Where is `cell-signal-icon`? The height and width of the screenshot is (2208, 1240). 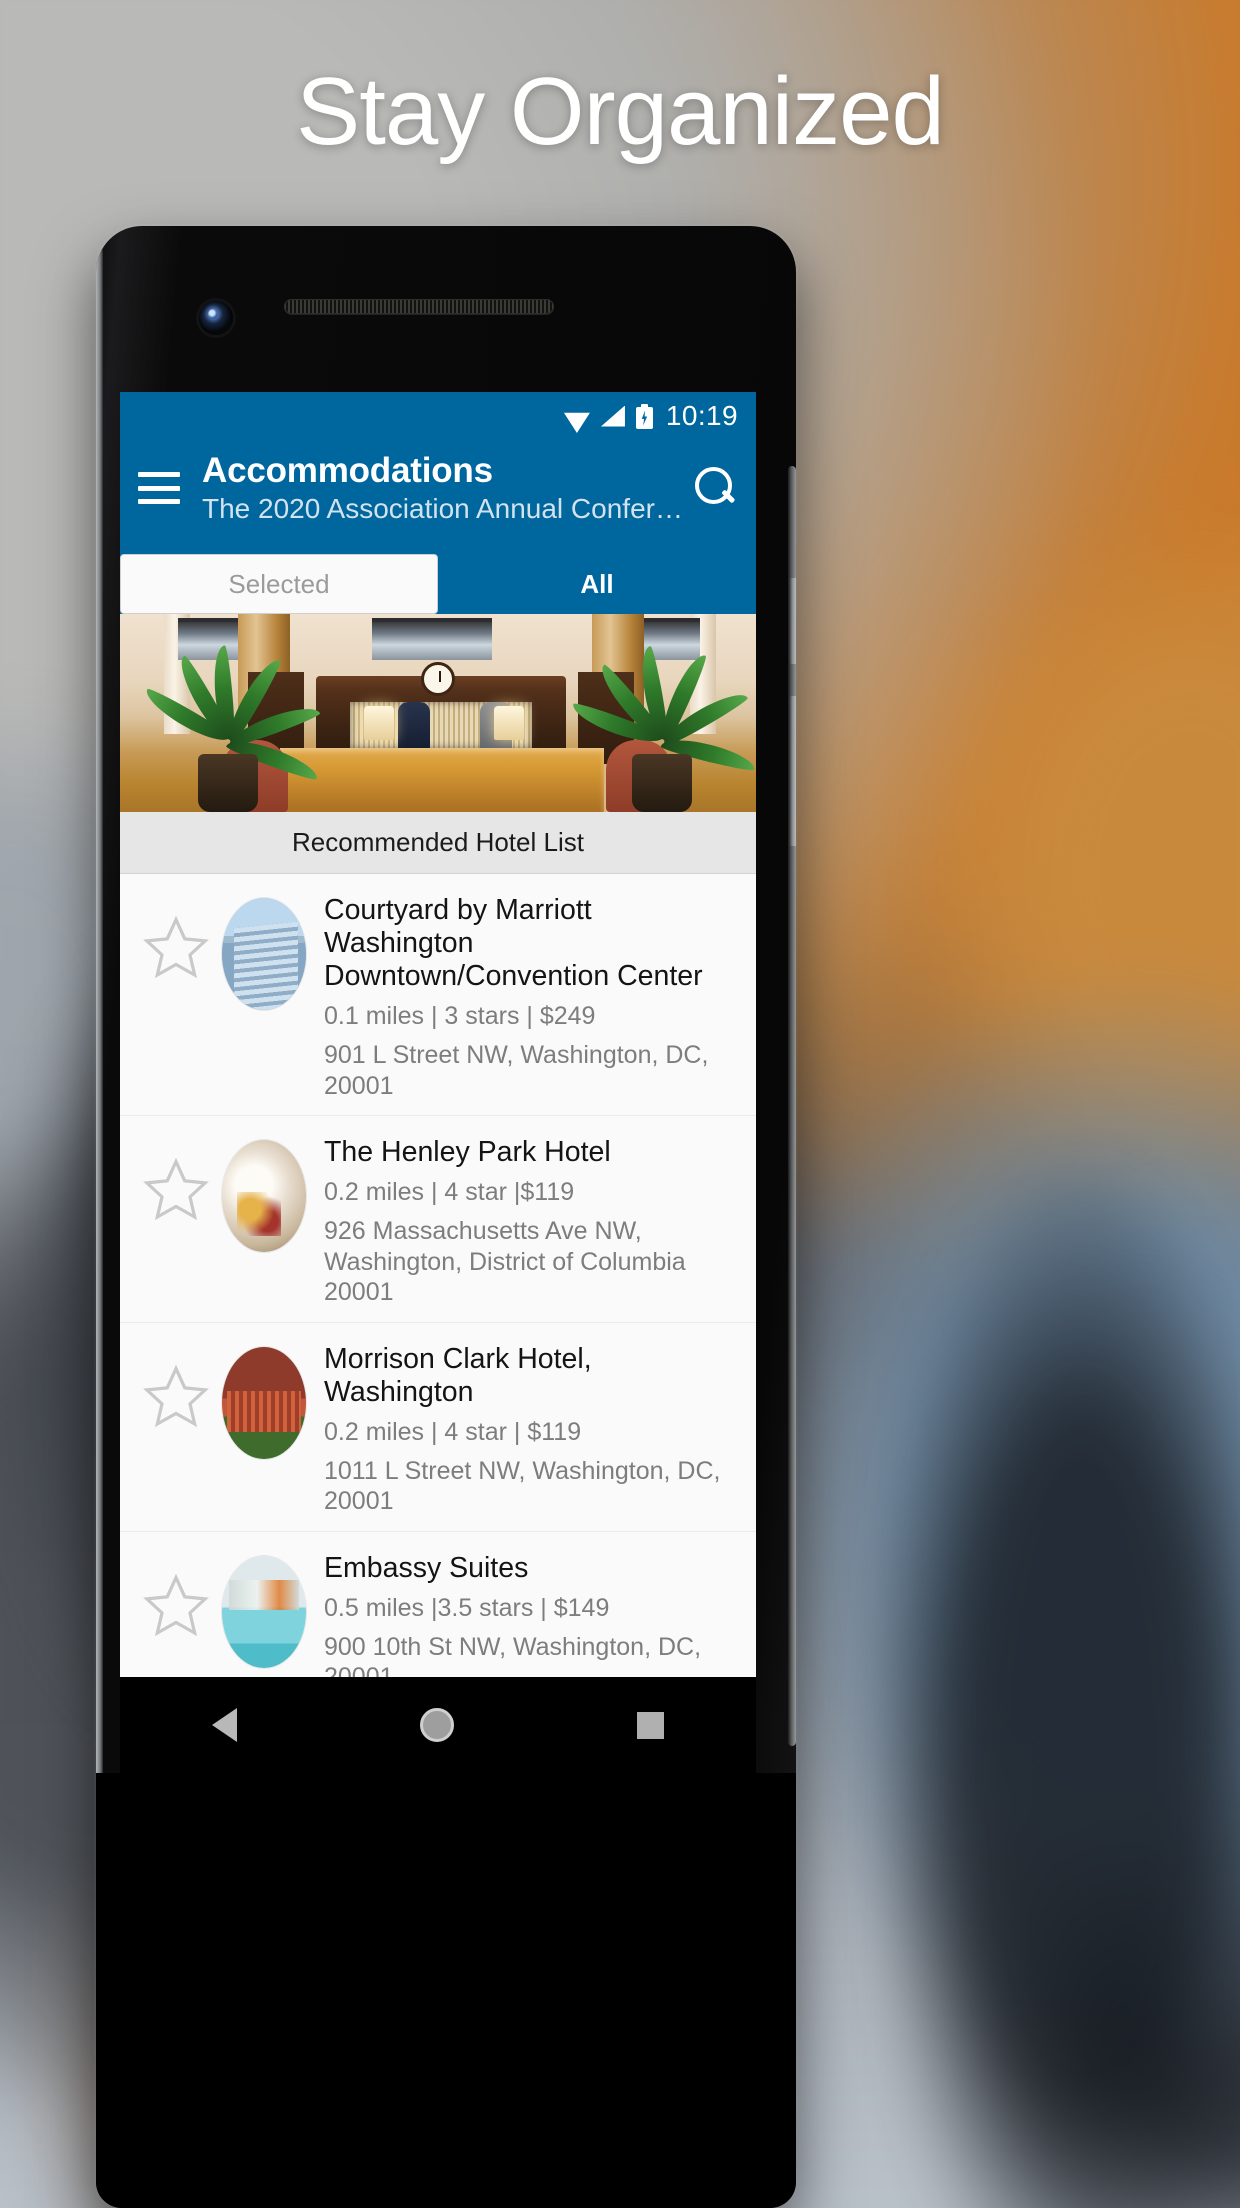 cell-signal-icon is located at coordinates (612, 416).